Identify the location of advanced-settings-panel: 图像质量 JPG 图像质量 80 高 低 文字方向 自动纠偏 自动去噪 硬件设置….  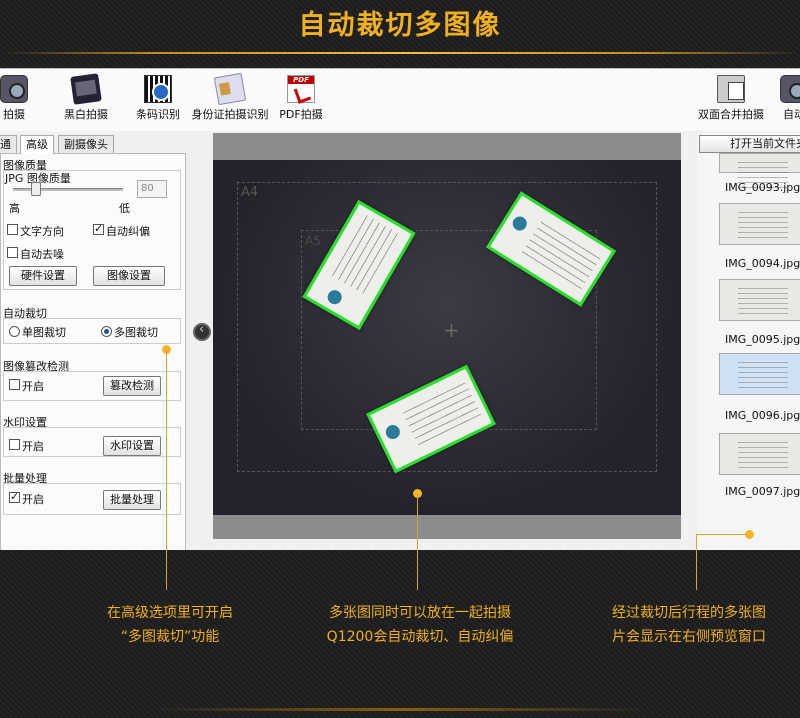
(93, 351).